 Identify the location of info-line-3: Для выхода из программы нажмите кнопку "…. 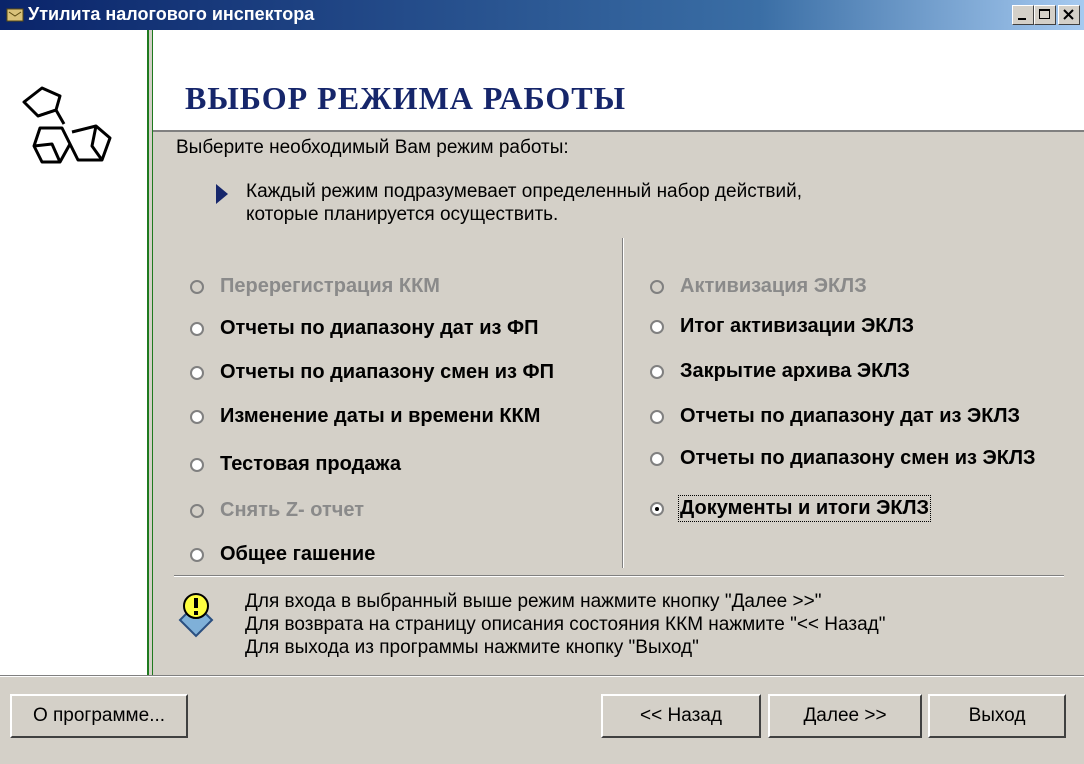
(472, 647).